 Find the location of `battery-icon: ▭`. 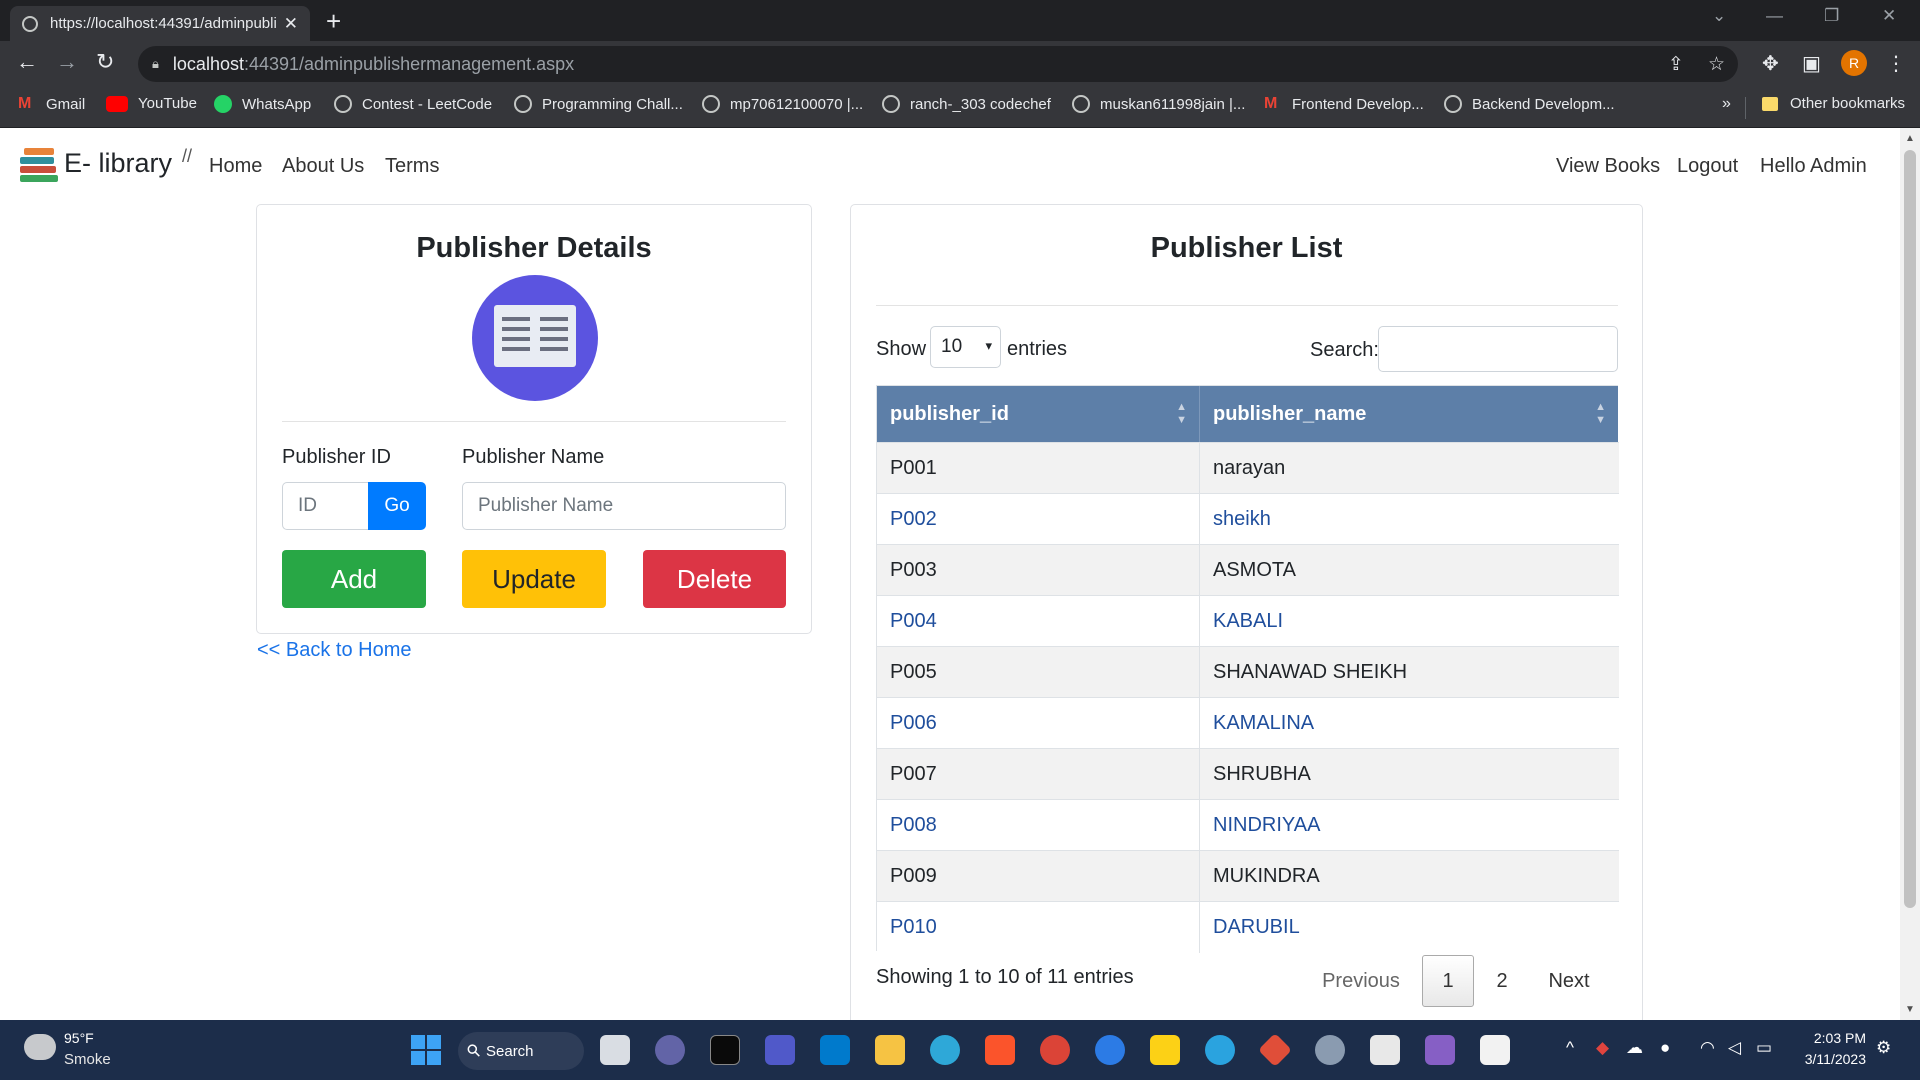

battery-icon: ▭ is located at coordinates (1764, 1048).